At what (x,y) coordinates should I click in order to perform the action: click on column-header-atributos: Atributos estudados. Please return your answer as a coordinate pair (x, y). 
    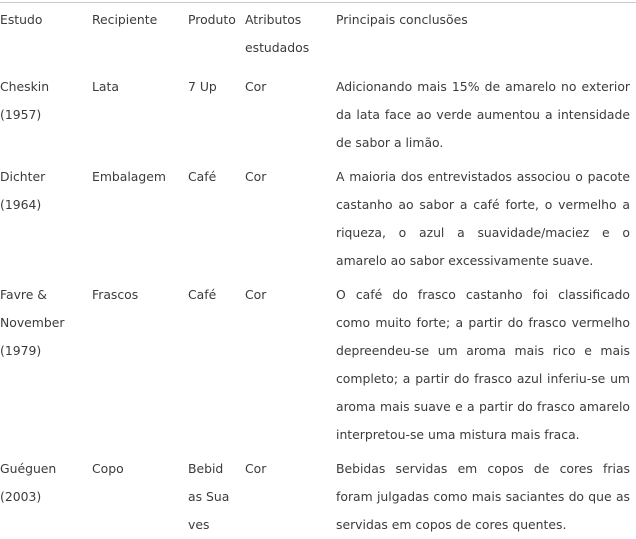
    Looking at the image, I should click on (290, 34).